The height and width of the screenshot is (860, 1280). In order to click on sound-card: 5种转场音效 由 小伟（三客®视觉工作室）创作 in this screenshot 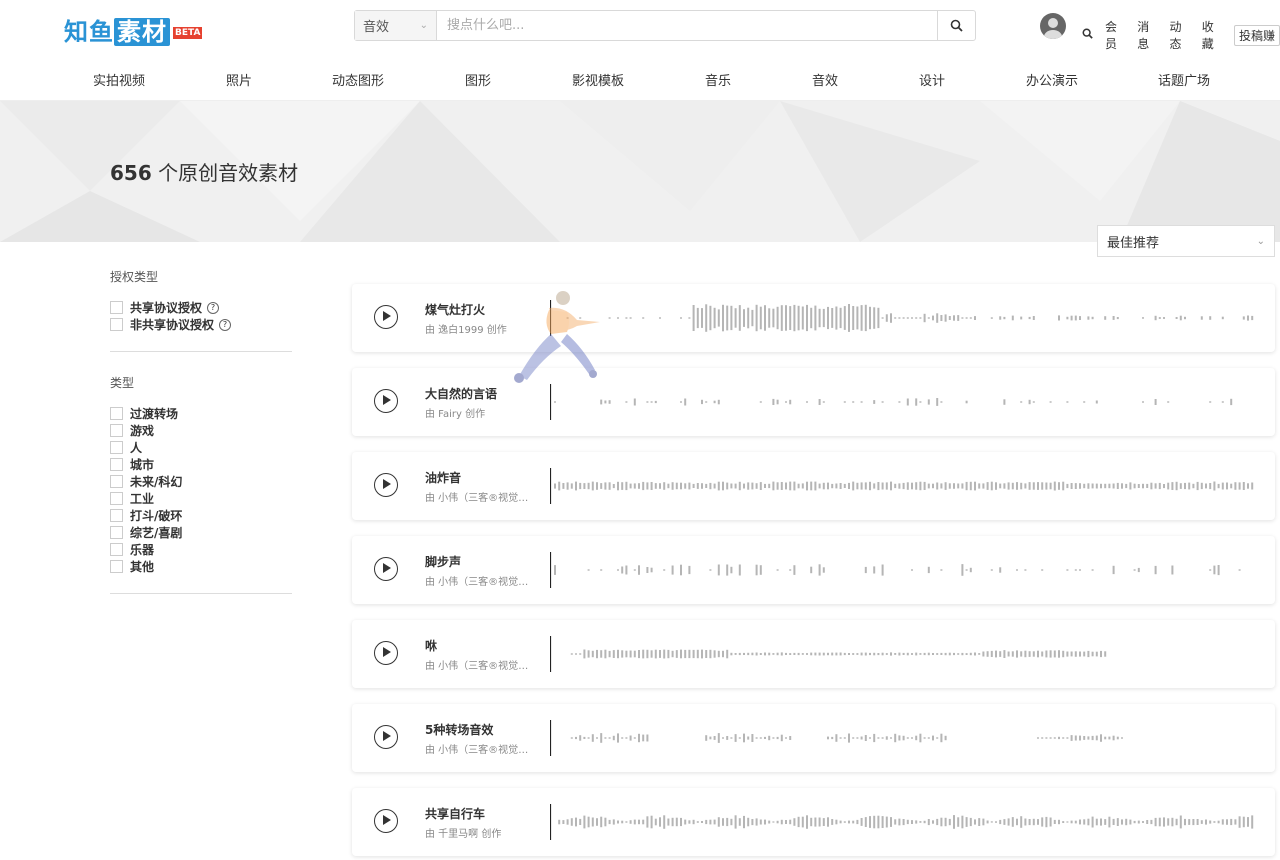, I will do `click(813, 738)`.